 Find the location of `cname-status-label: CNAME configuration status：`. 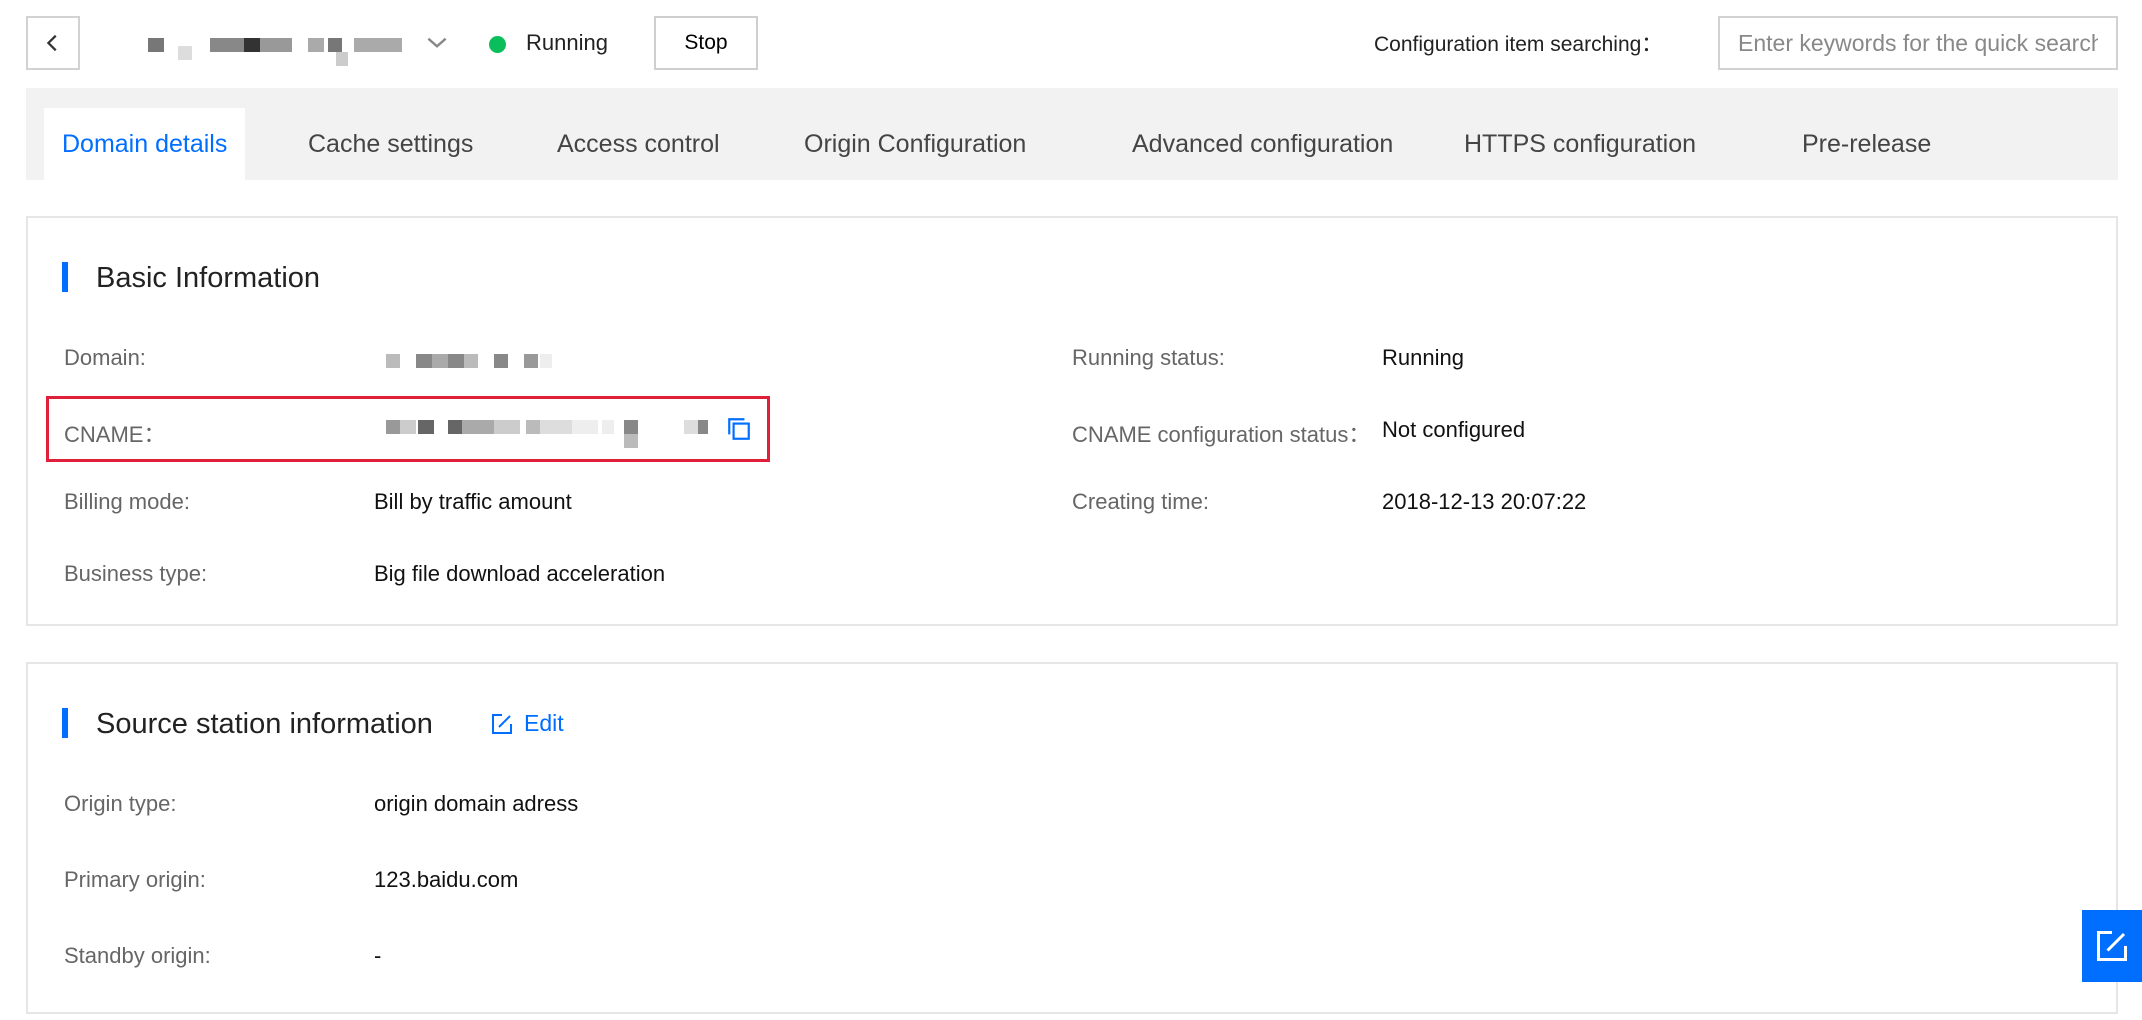

cname-status-label: CNAME configuration status： is located at coordinates (1221, 434).